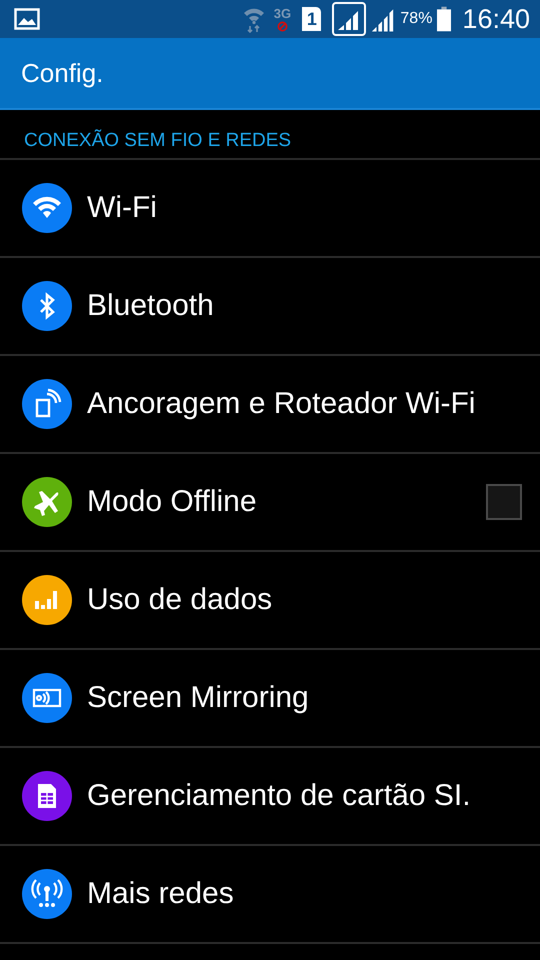 Image resolution: width=540 pixels, height=960 pixels. I want to click on sim-badge: 1, so click(312, 19).